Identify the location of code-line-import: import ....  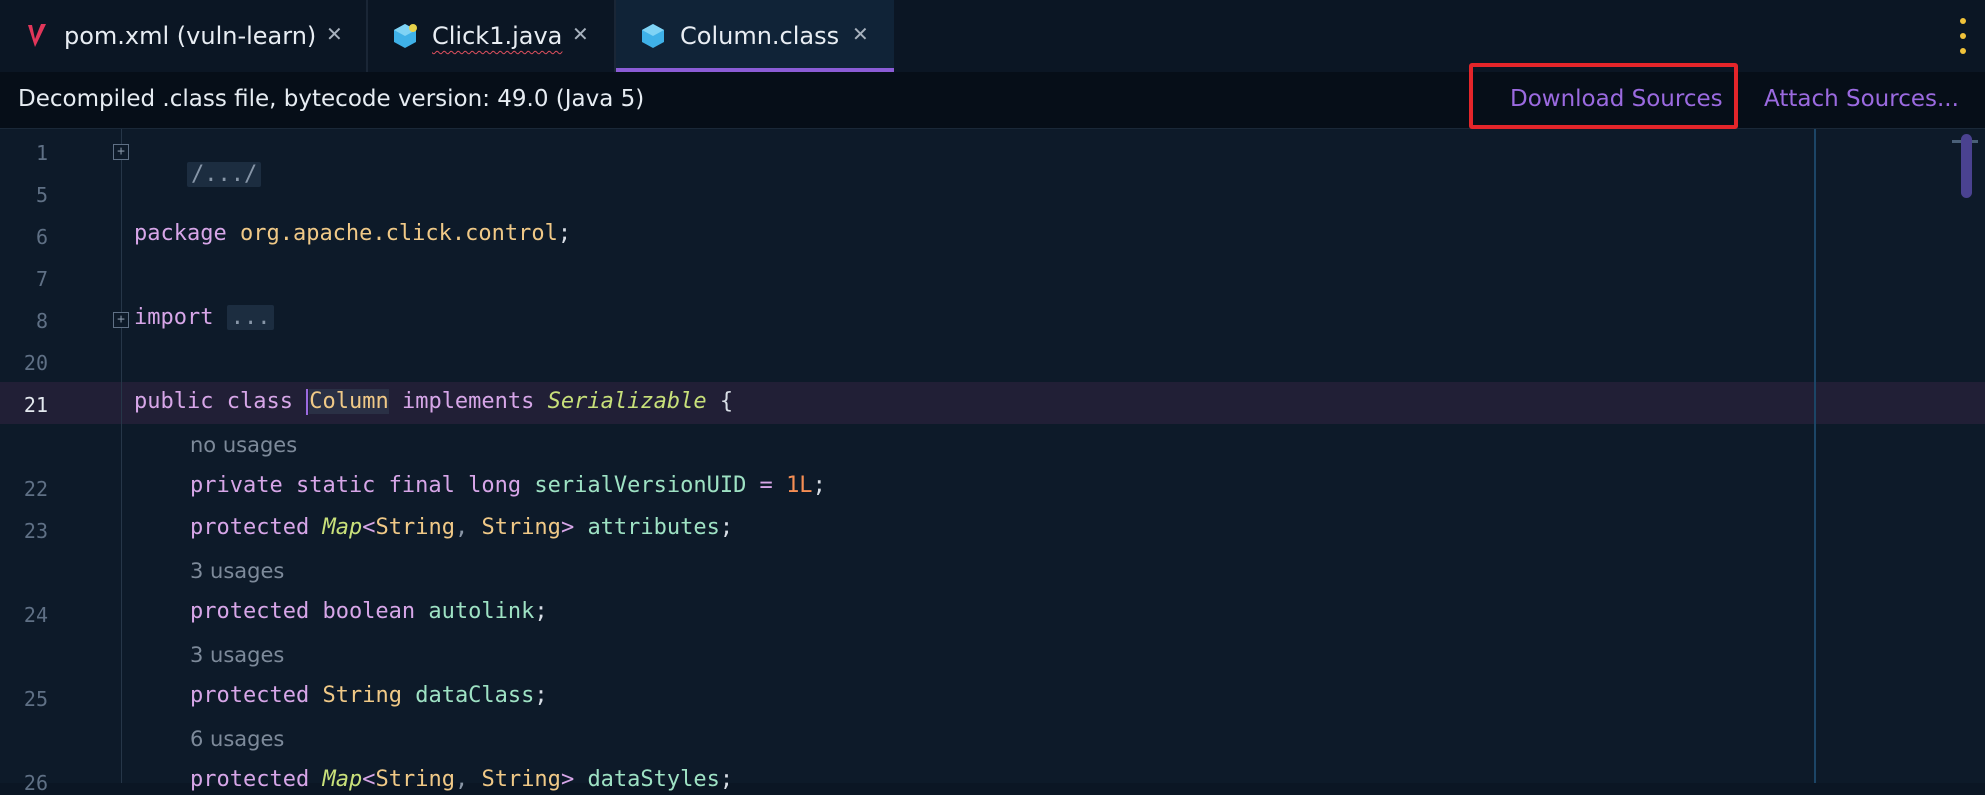
(204, 317).